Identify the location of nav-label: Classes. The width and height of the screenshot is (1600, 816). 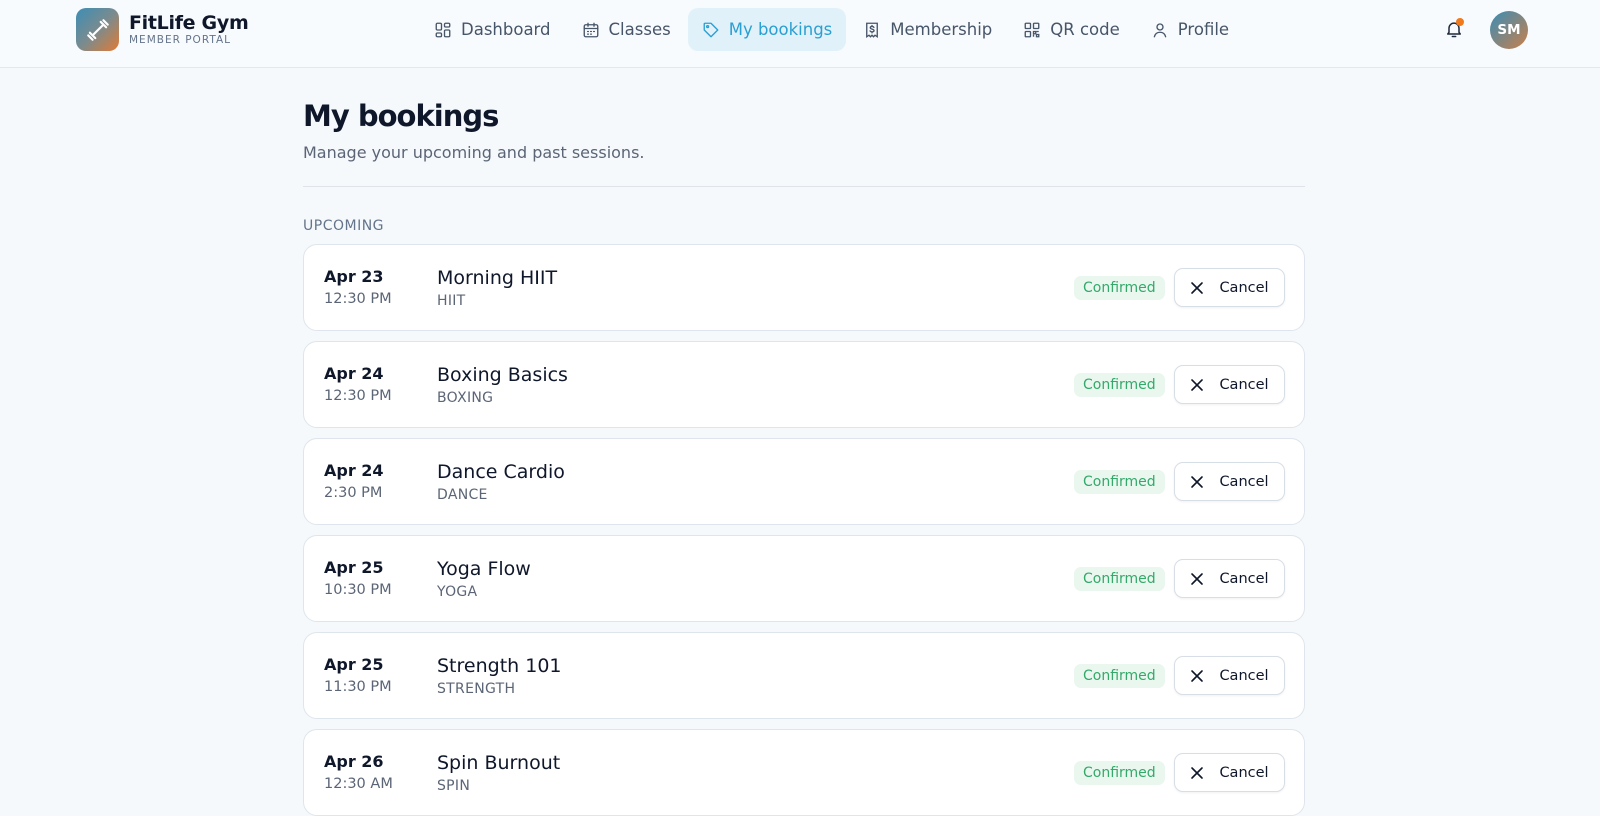
(639, 29).